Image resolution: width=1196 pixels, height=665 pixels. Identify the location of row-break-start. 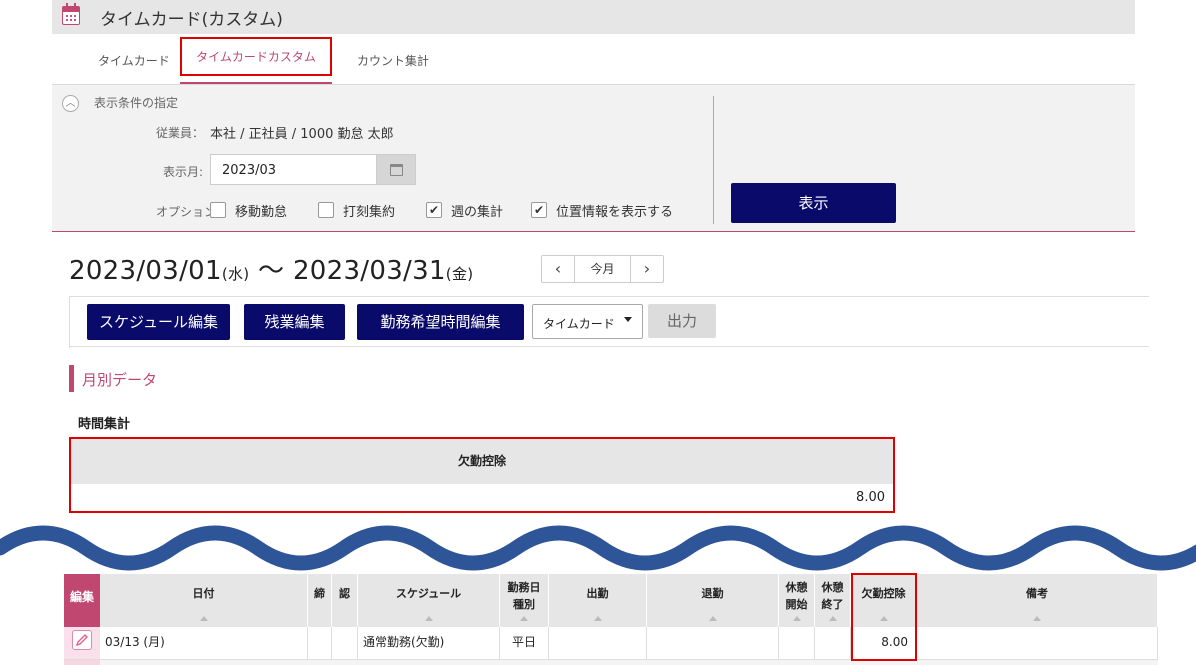
(797, 643).